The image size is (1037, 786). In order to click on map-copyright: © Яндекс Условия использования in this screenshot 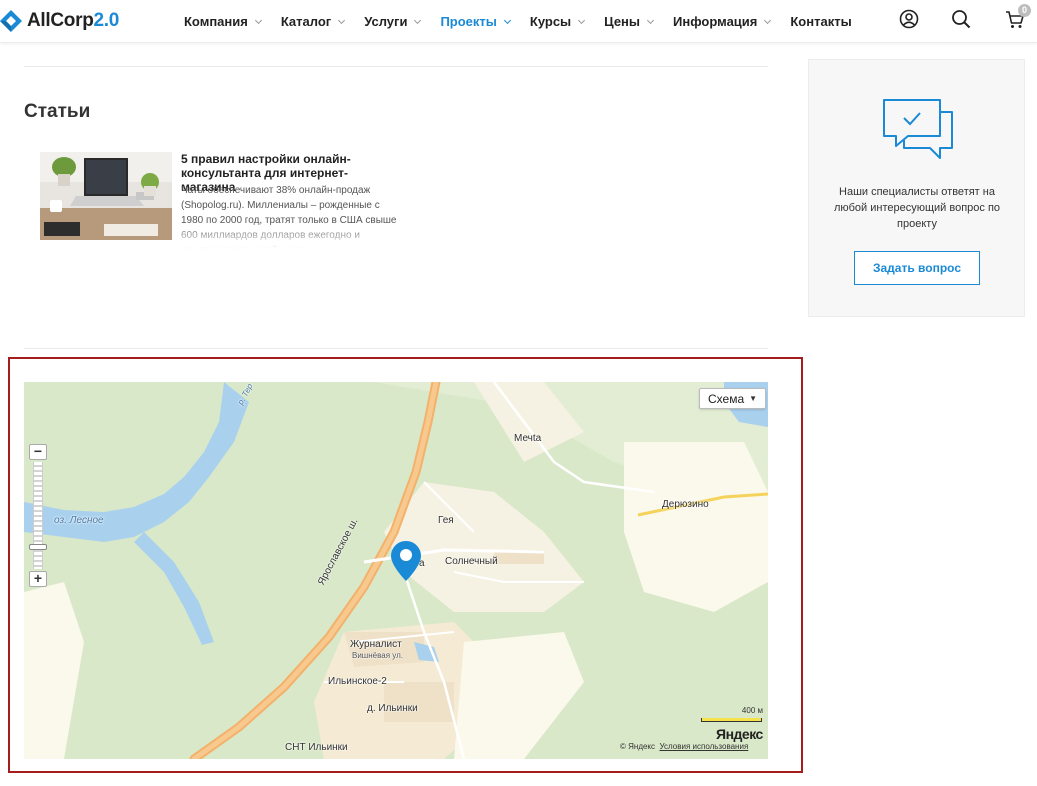, I will do `click(684, 746)`.